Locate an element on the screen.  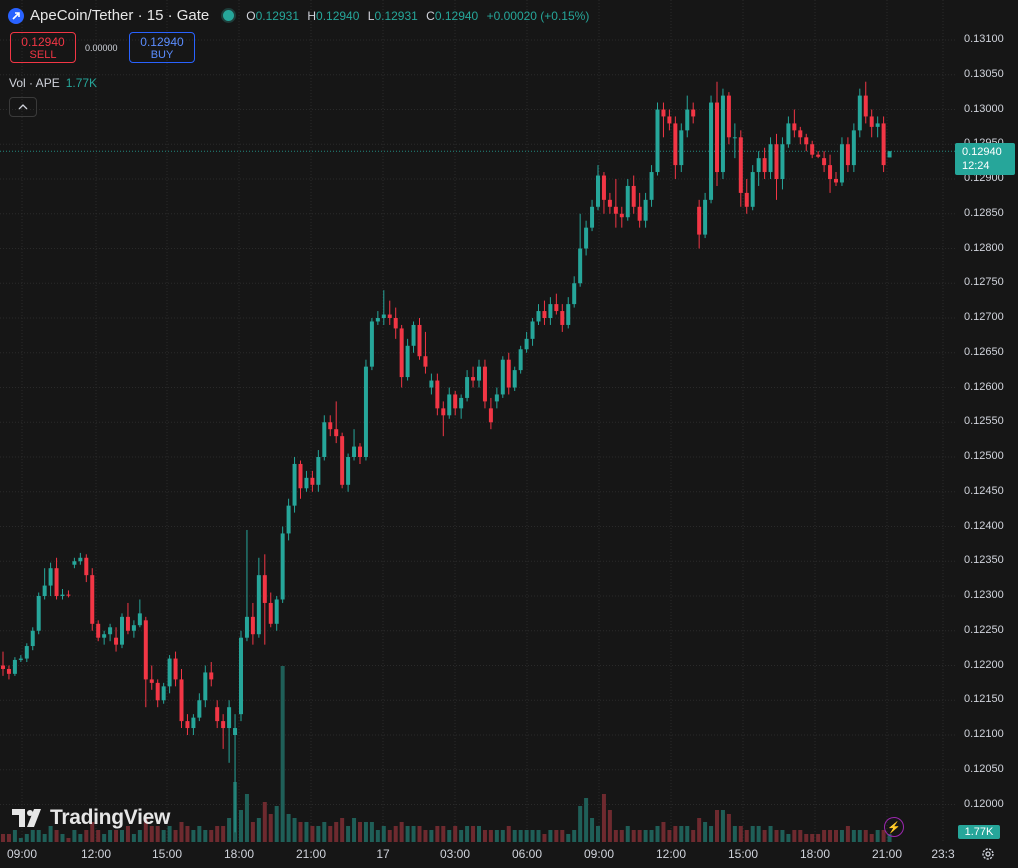
buy-button: 0.12940 BUY is located at coordinates (162, 47).